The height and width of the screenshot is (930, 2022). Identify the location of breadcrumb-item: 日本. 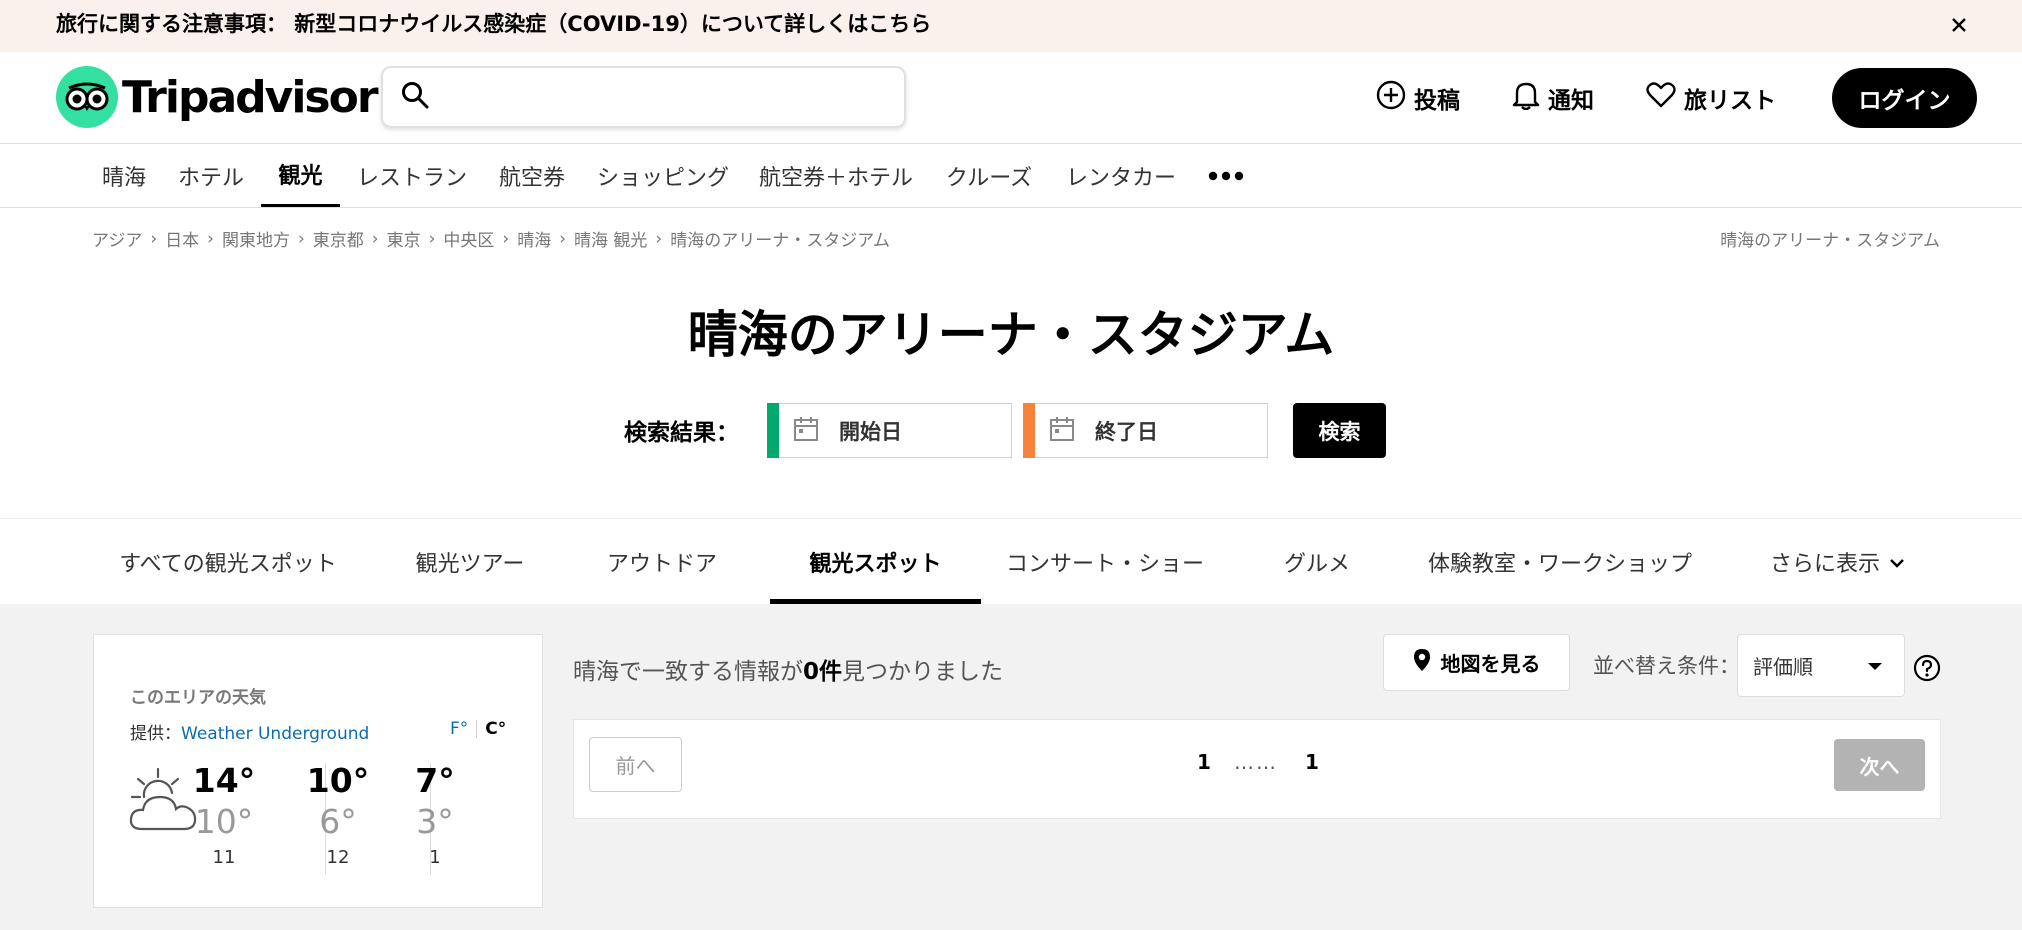
(182, 238).